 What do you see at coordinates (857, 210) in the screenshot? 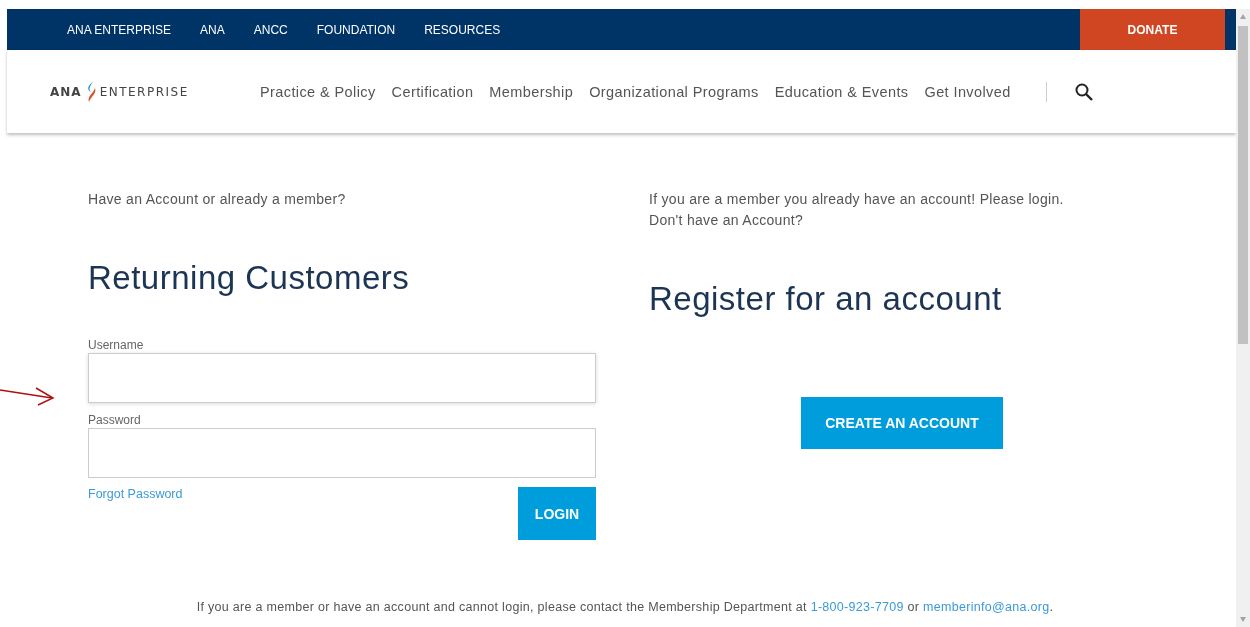
I see `intro-text: If you are a member you already have an account! Please login. Don't have an Account?` at bounding box center [857, 210].